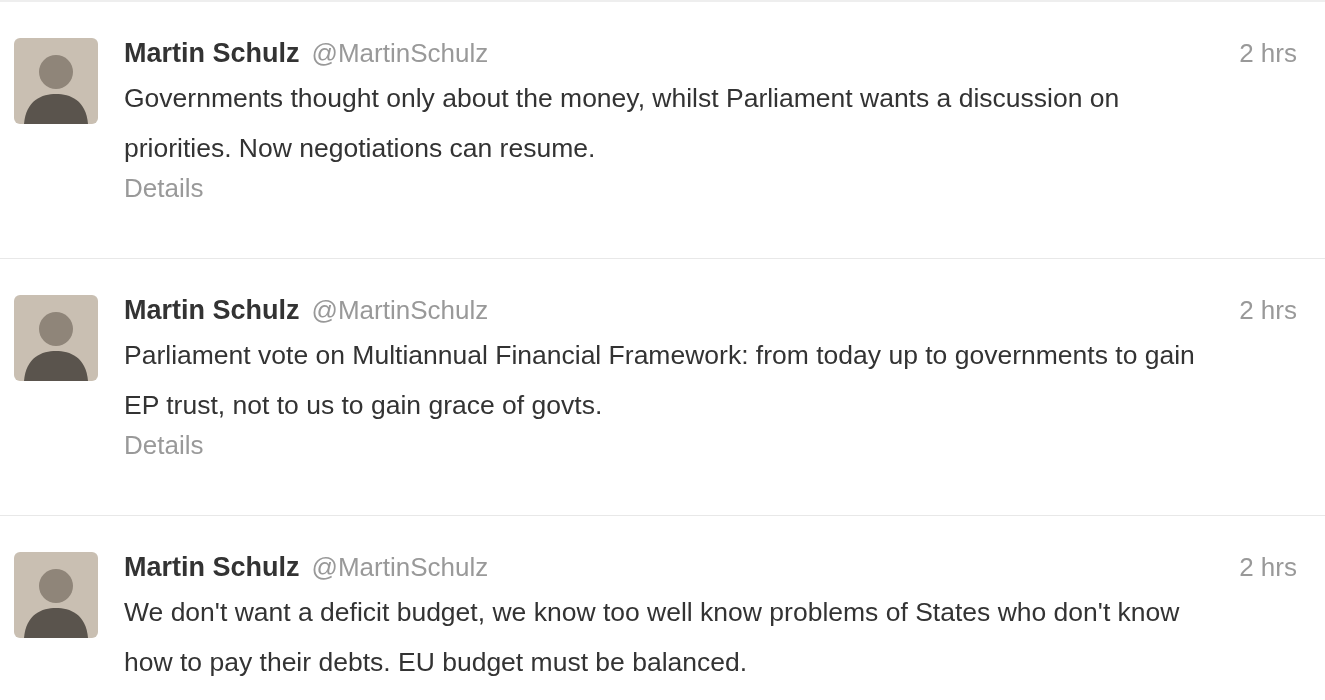 This screenshot has height=700, width=1325. I want to click on tweet-text: We don't want a deficit budget, we know too well know problems of States who don't know how to pay their debts. EU budget must be balanced., so click(652, 637).